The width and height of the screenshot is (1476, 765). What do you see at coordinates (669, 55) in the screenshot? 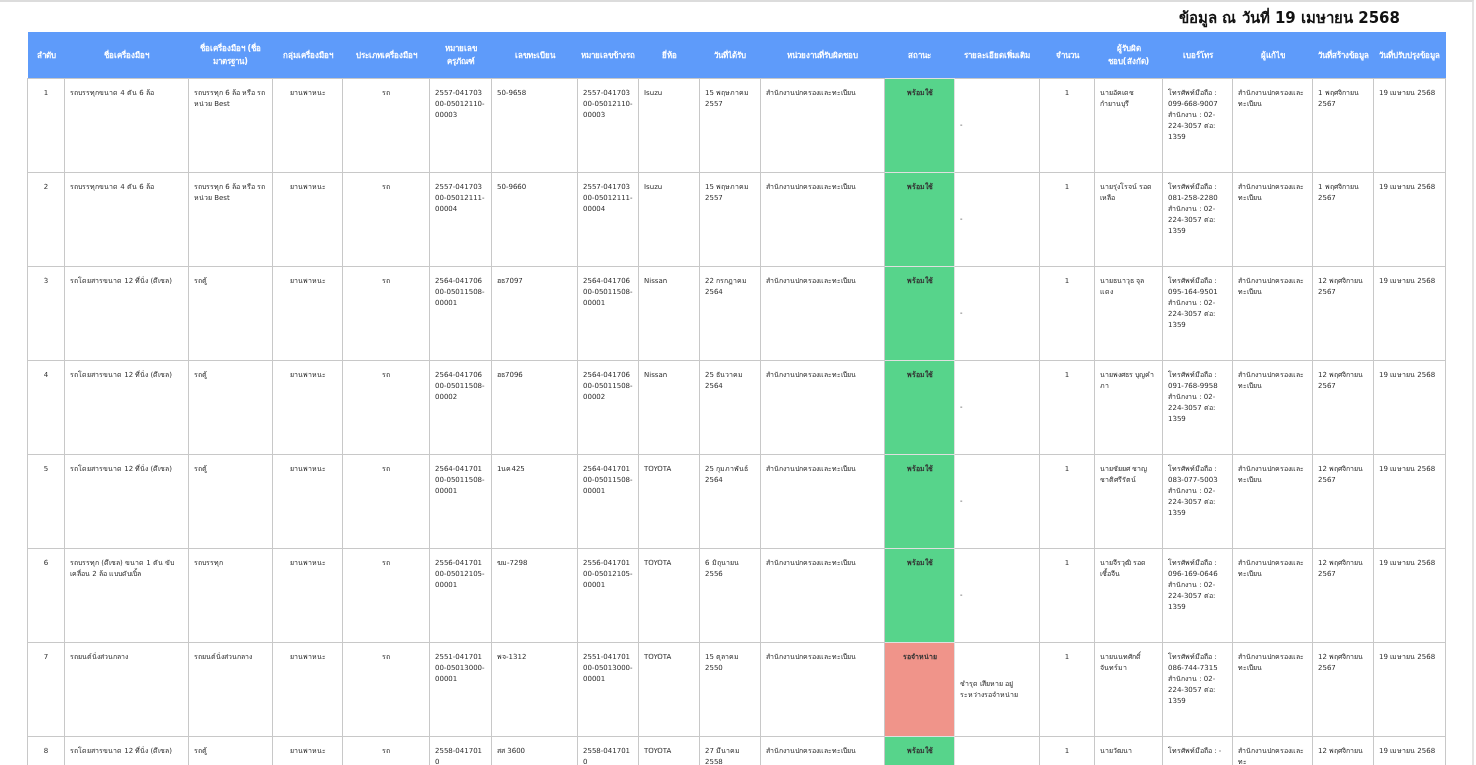
I see `column-header: ยี่ห้อ` at bounding box center [669, 55].